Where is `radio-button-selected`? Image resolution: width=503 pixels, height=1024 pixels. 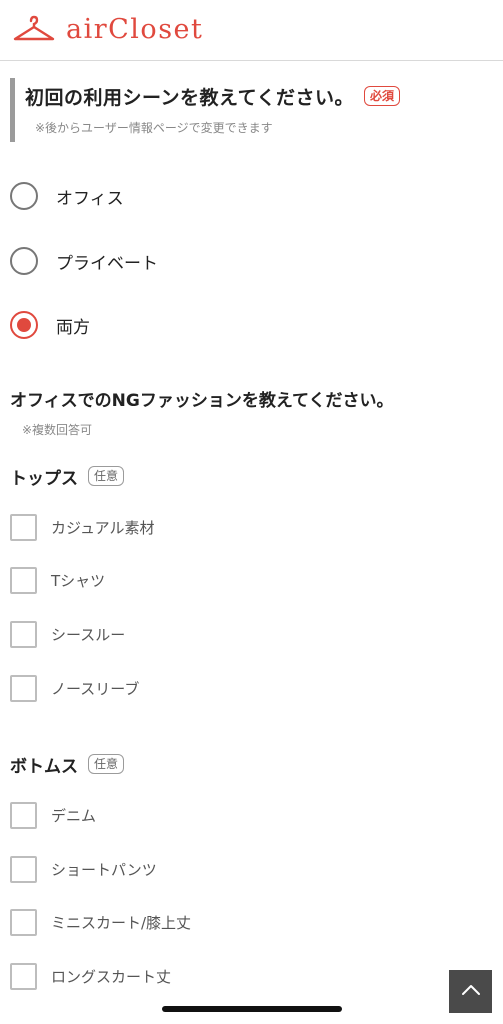 radio-button-selected is located at coordinates (24, 325).